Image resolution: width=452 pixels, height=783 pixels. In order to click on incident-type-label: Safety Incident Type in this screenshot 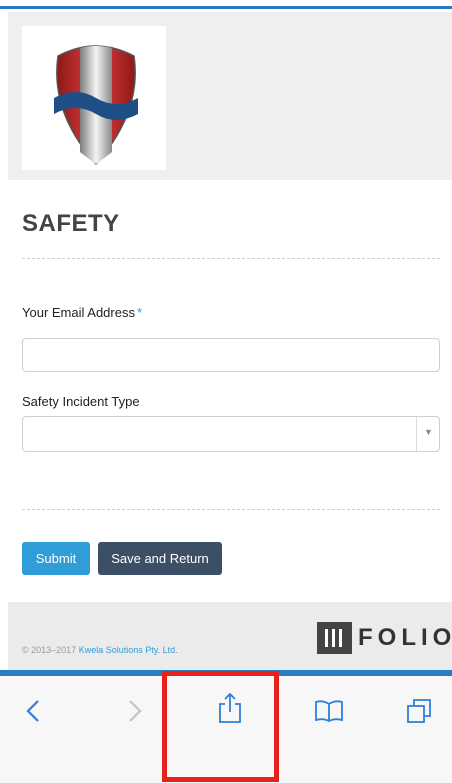, I will do `click(81, 401)`.